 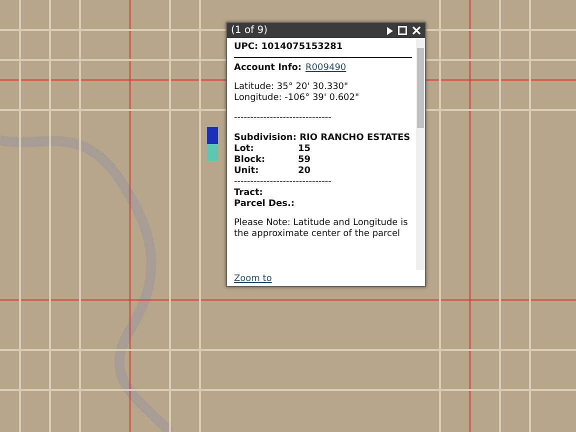 What do you see at coordinates (304, 149) in the screenshot?
I see `field-value: 15` at bounding box center [304, 149].